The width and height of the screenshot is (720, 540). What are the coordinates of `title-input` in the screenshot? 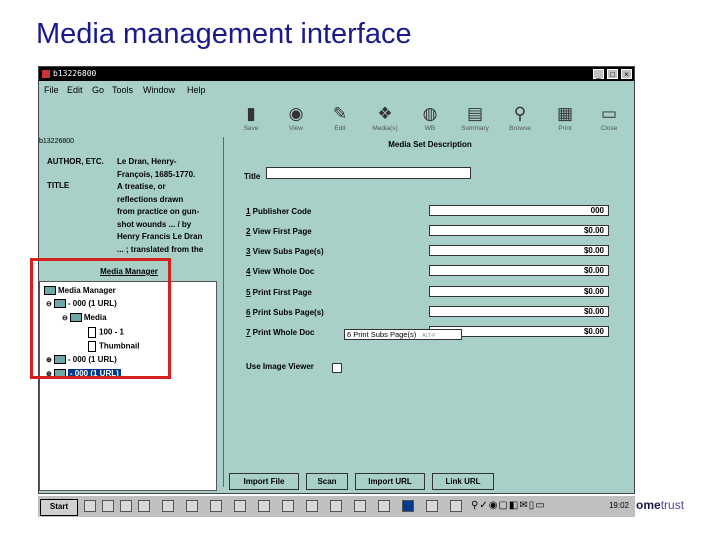 It's located at (368, 173).